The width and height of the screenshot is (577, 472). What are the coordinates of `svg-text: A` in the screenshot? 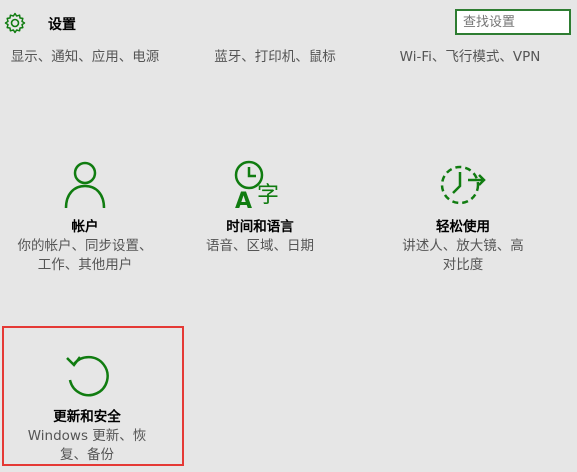 It's located at (243, 199).